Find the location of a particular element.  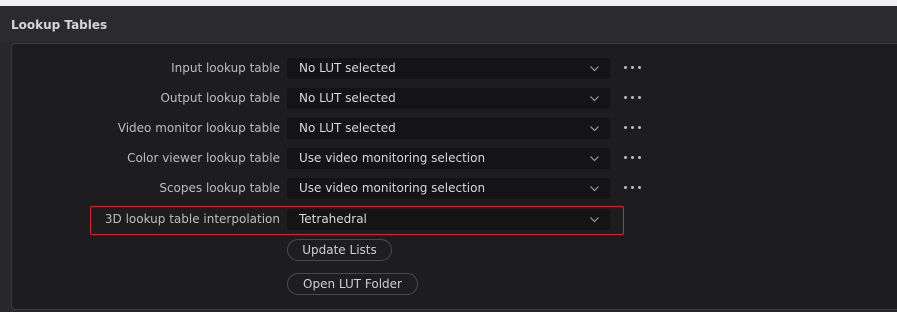

color-viewer-lut-label: Color viewer lookup table is located at coordinates (203, 158).